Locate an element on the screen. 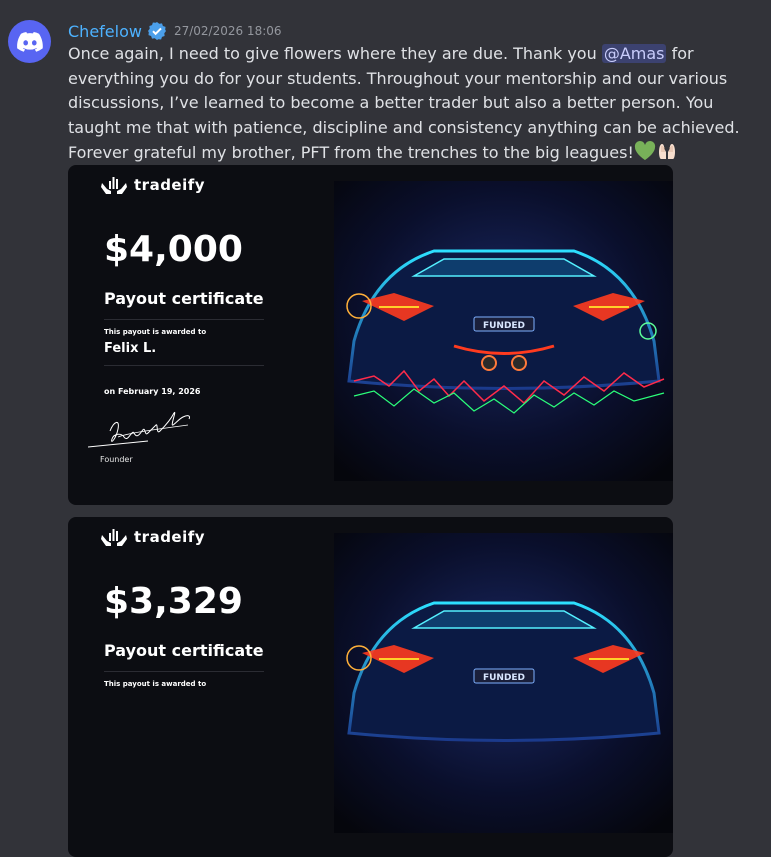 The width and height of the screenshot is (771, 857). payout-date: on February 19, 2026 is located at coordinates (152, 391).